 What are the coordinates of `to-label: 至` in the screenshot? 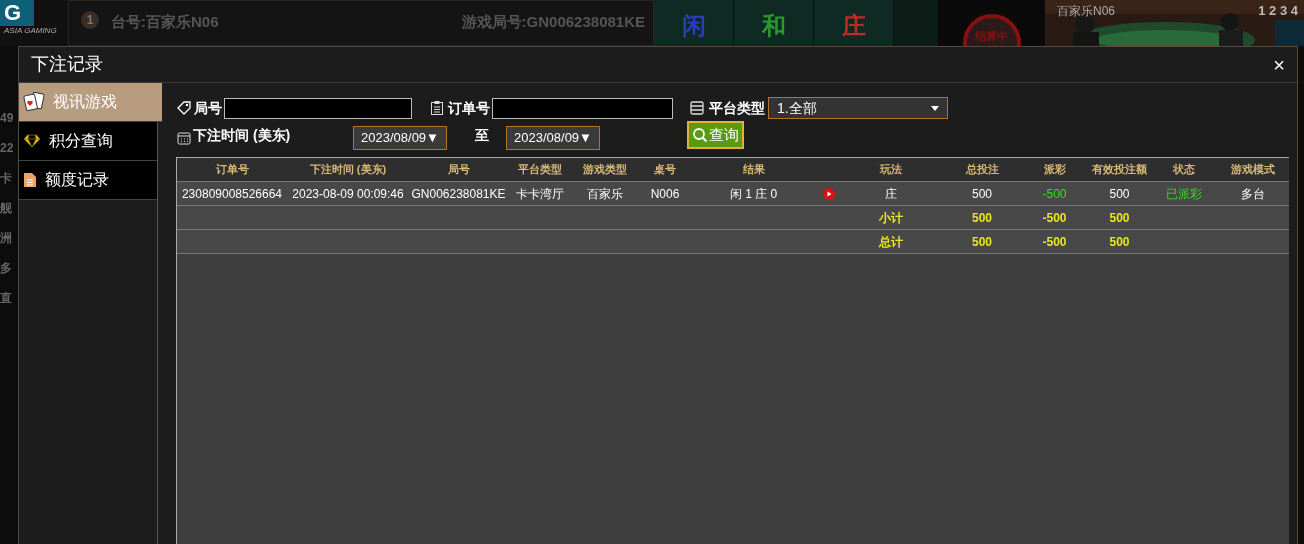 It's located at (482, 135).